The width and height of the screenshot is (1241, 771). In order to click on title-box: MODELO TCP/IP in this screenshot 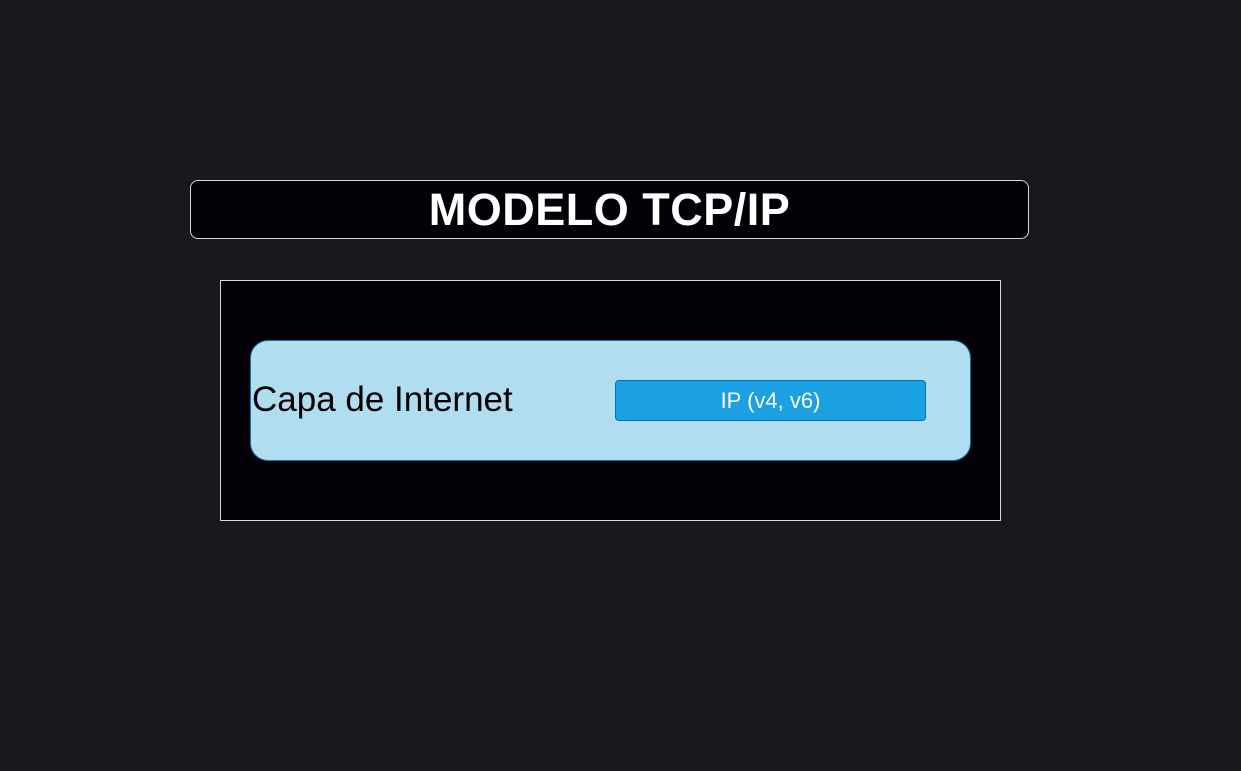, I will do `click(609, 209)`.